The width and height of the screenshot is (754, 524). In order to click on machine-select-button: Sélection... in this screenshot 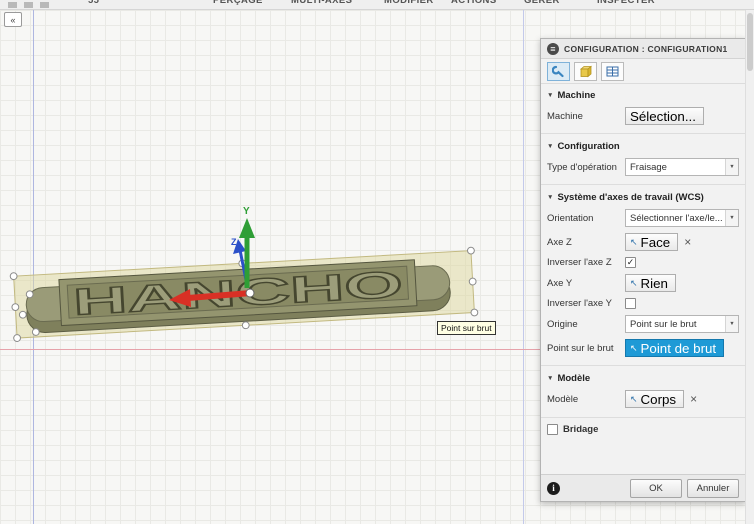, I will do `click(664, 116)`.